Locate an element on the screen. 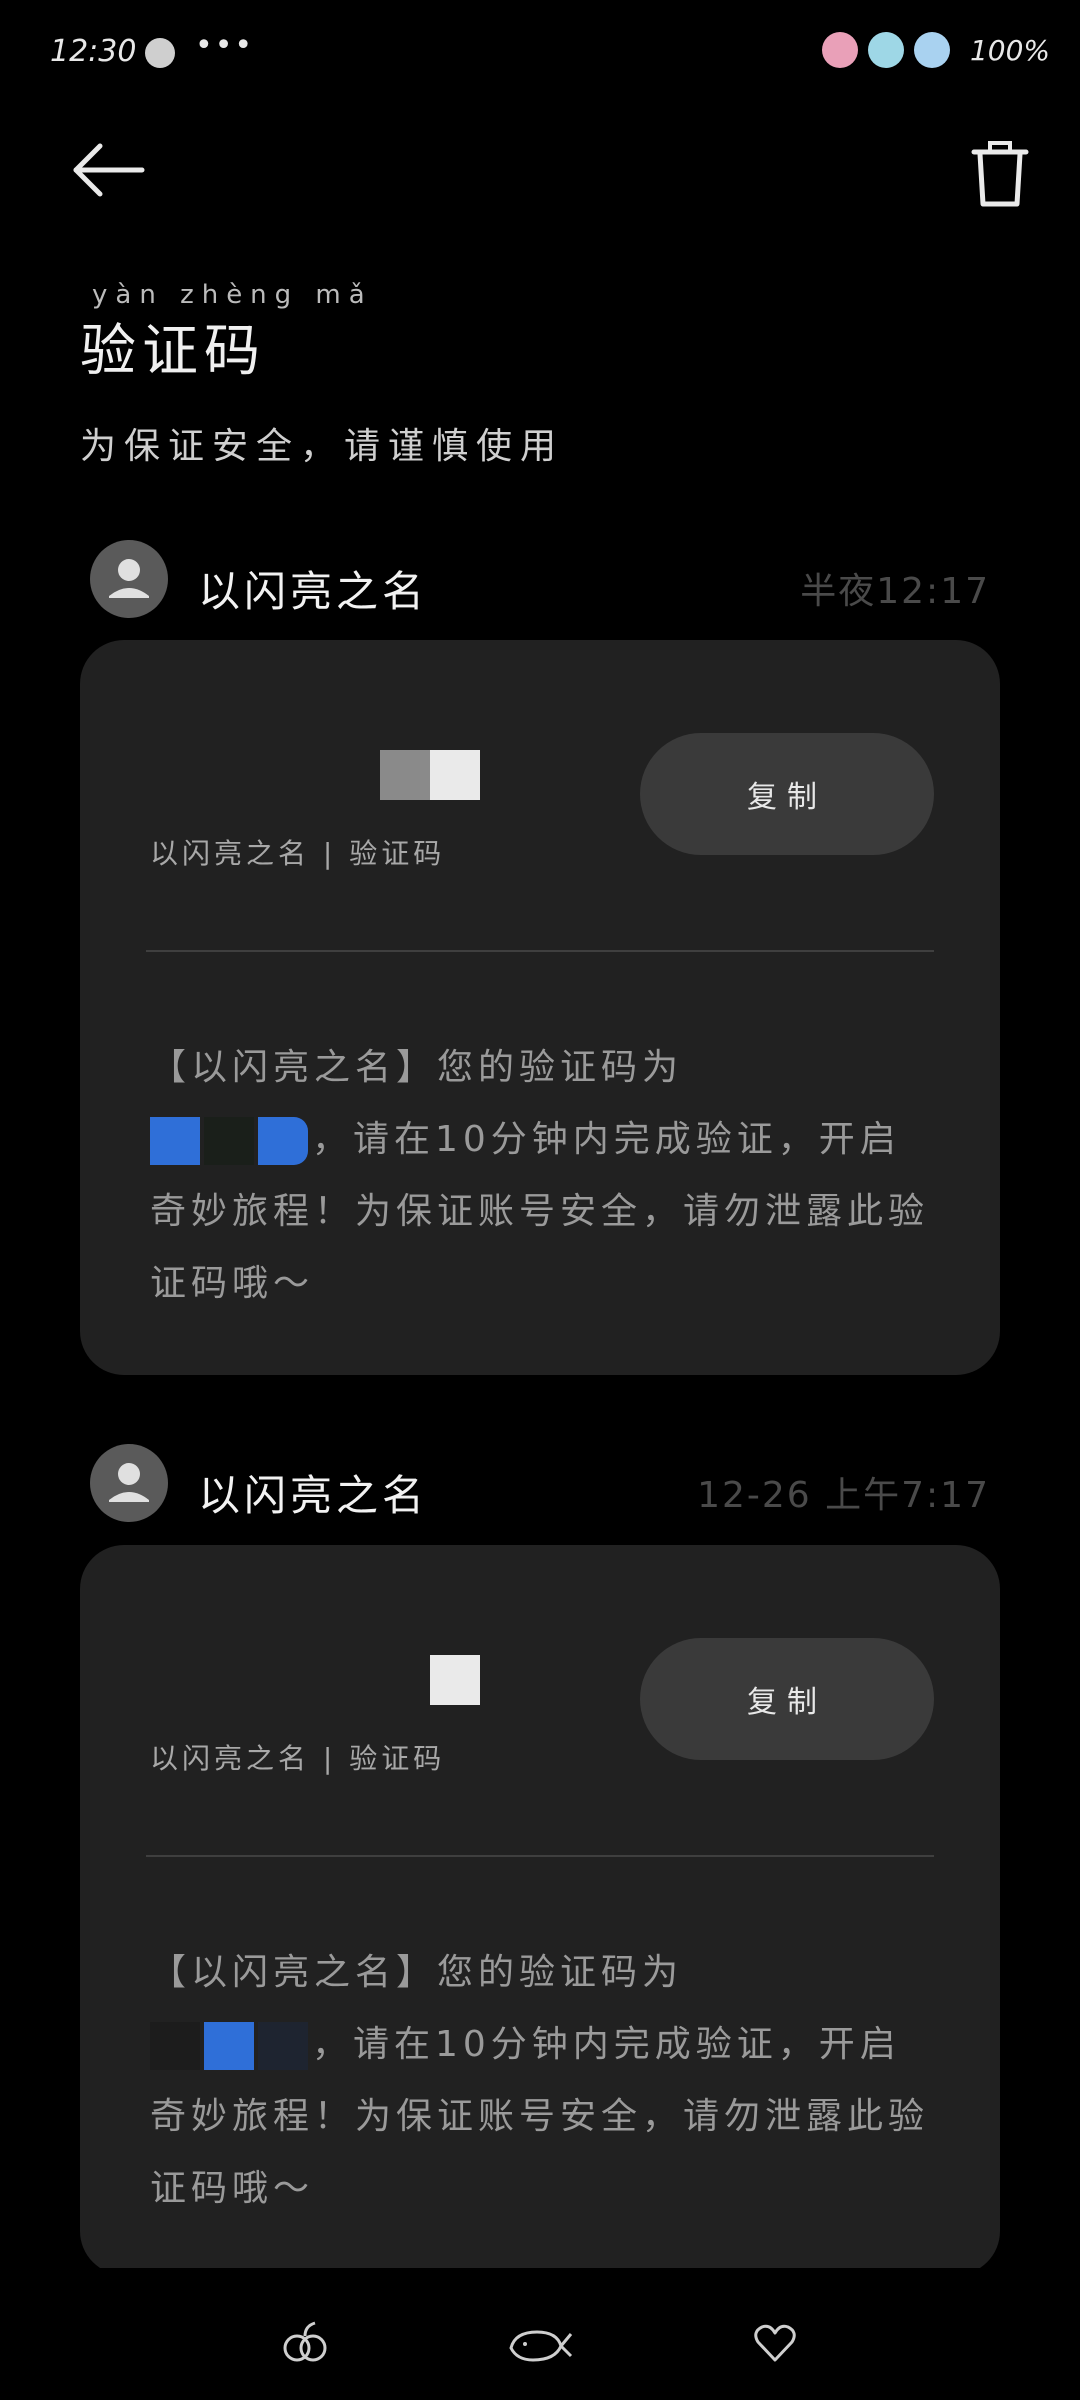 Image resolution: width=1080 pixels, height=2400 pixels. app-notification-icon is located at coordinates (160, 53).